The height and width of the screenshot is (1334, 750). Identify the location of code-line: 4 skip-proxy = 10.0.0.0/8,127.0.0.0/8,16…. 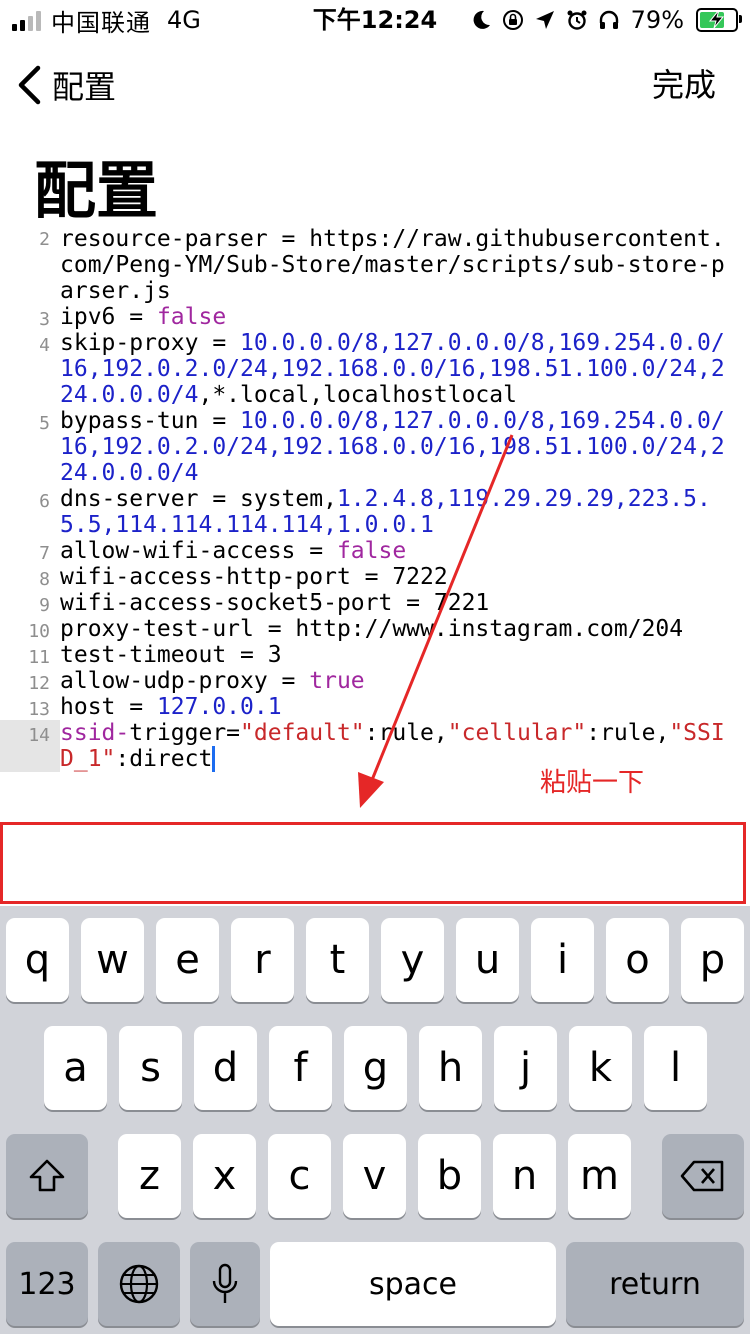
(375, 369).